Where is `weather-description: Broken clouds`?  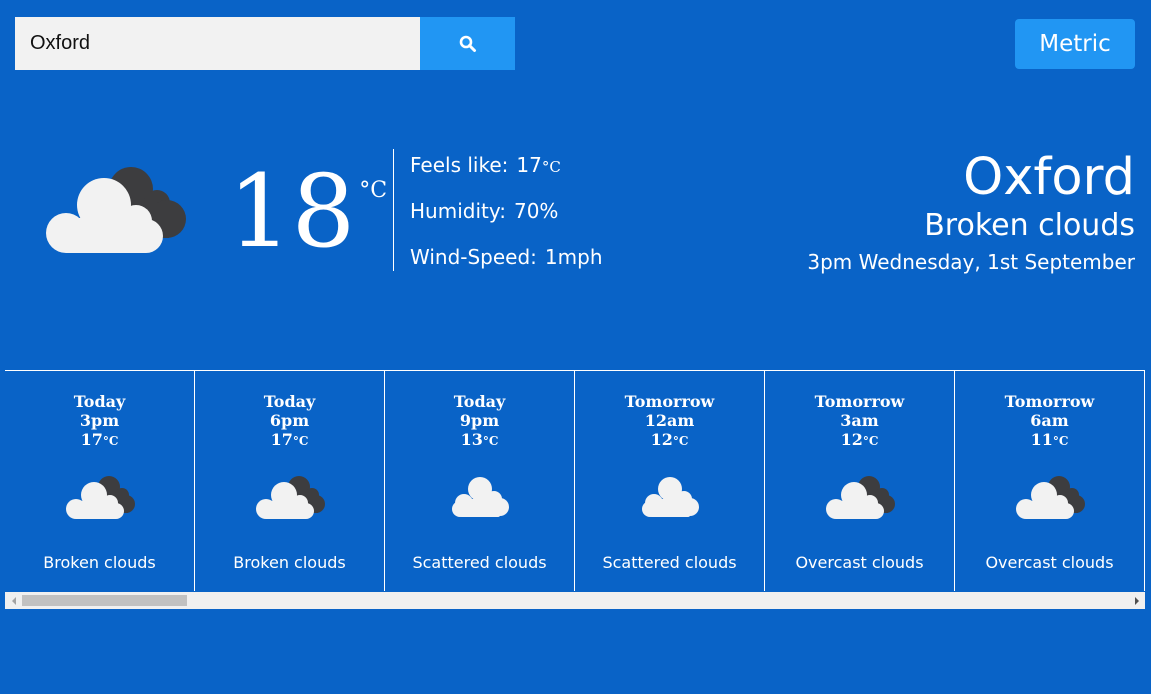 weather-description: Broken clouds is located at coordinates (1029, 225).